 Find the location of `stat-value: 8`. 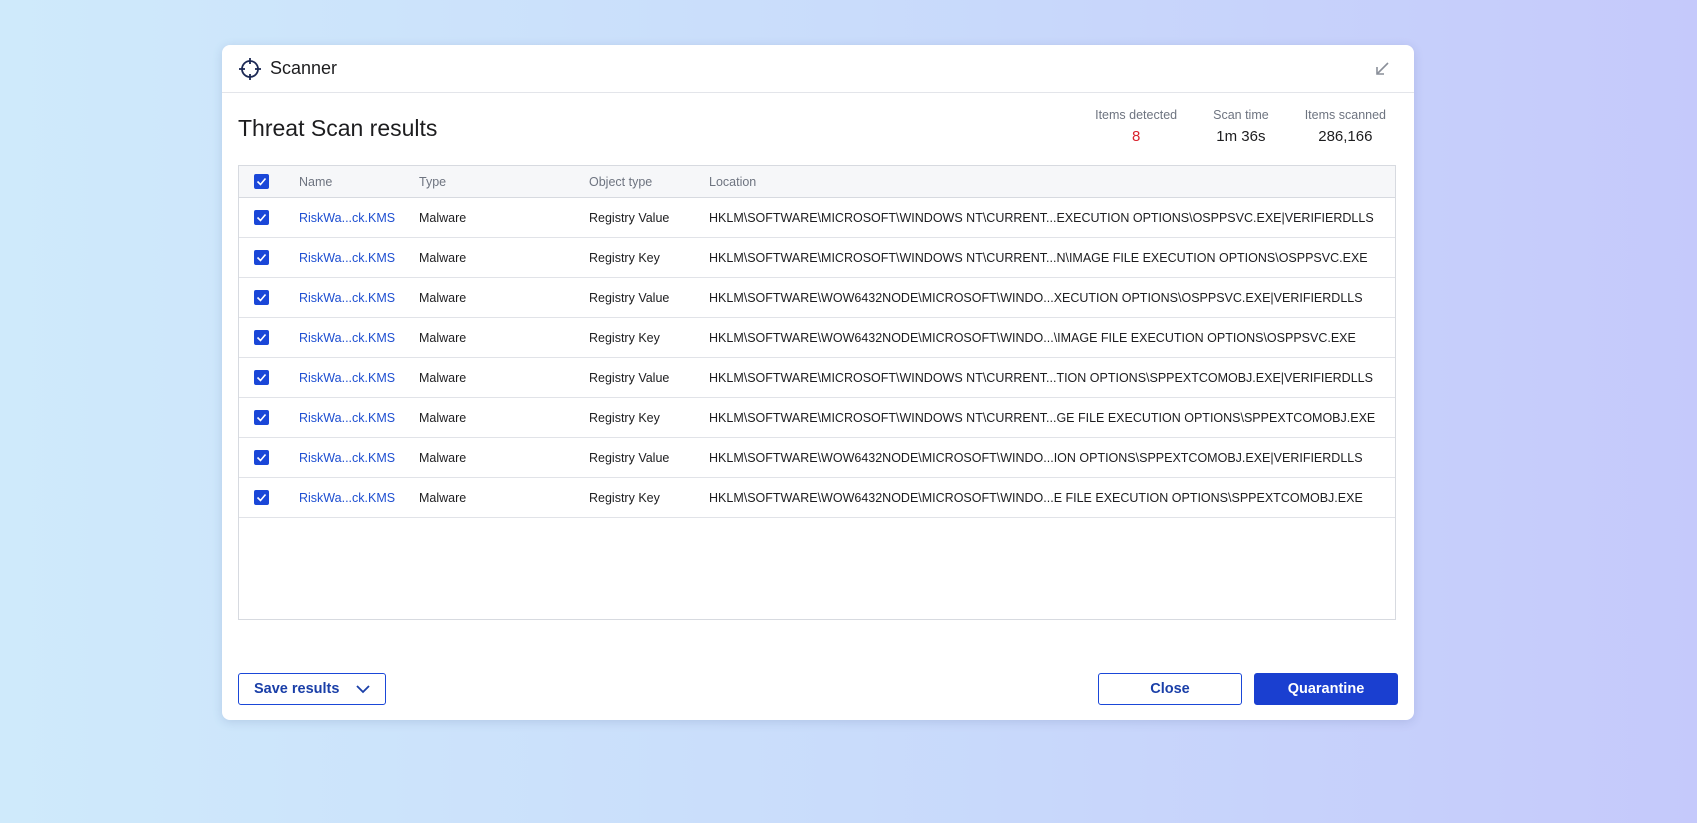

stat-value: 8 is located at coordinates (1136, 136).